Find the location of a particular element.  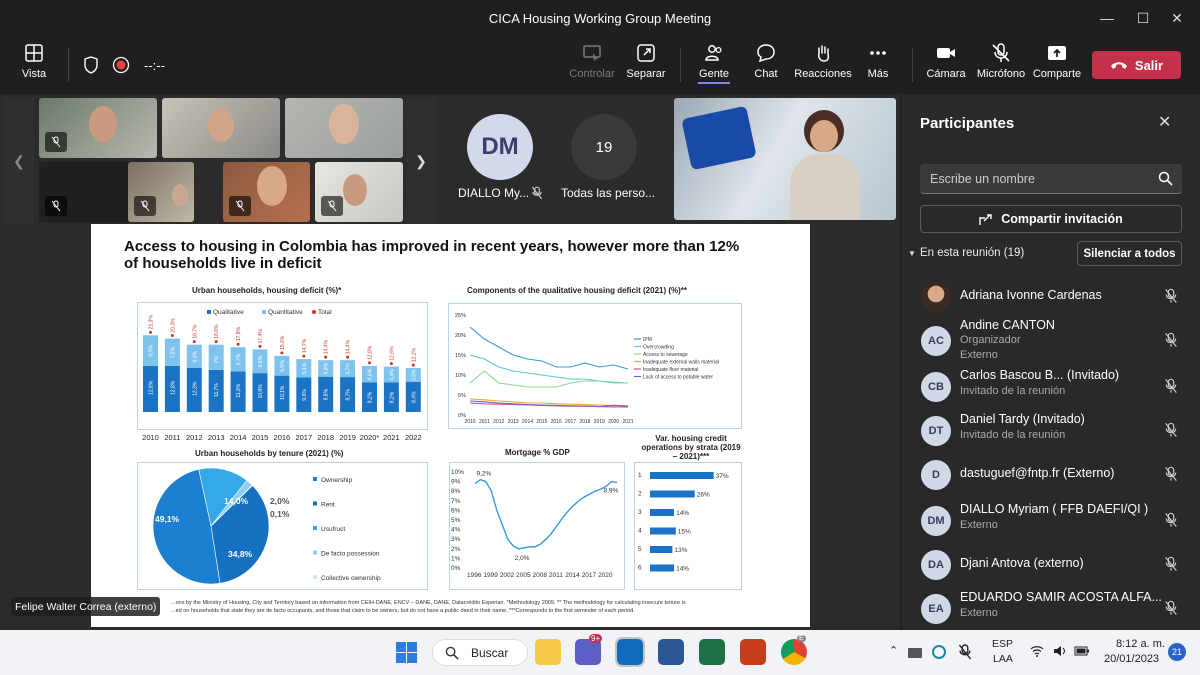

share-button: Comparte is located at coordinates (1057, 67).